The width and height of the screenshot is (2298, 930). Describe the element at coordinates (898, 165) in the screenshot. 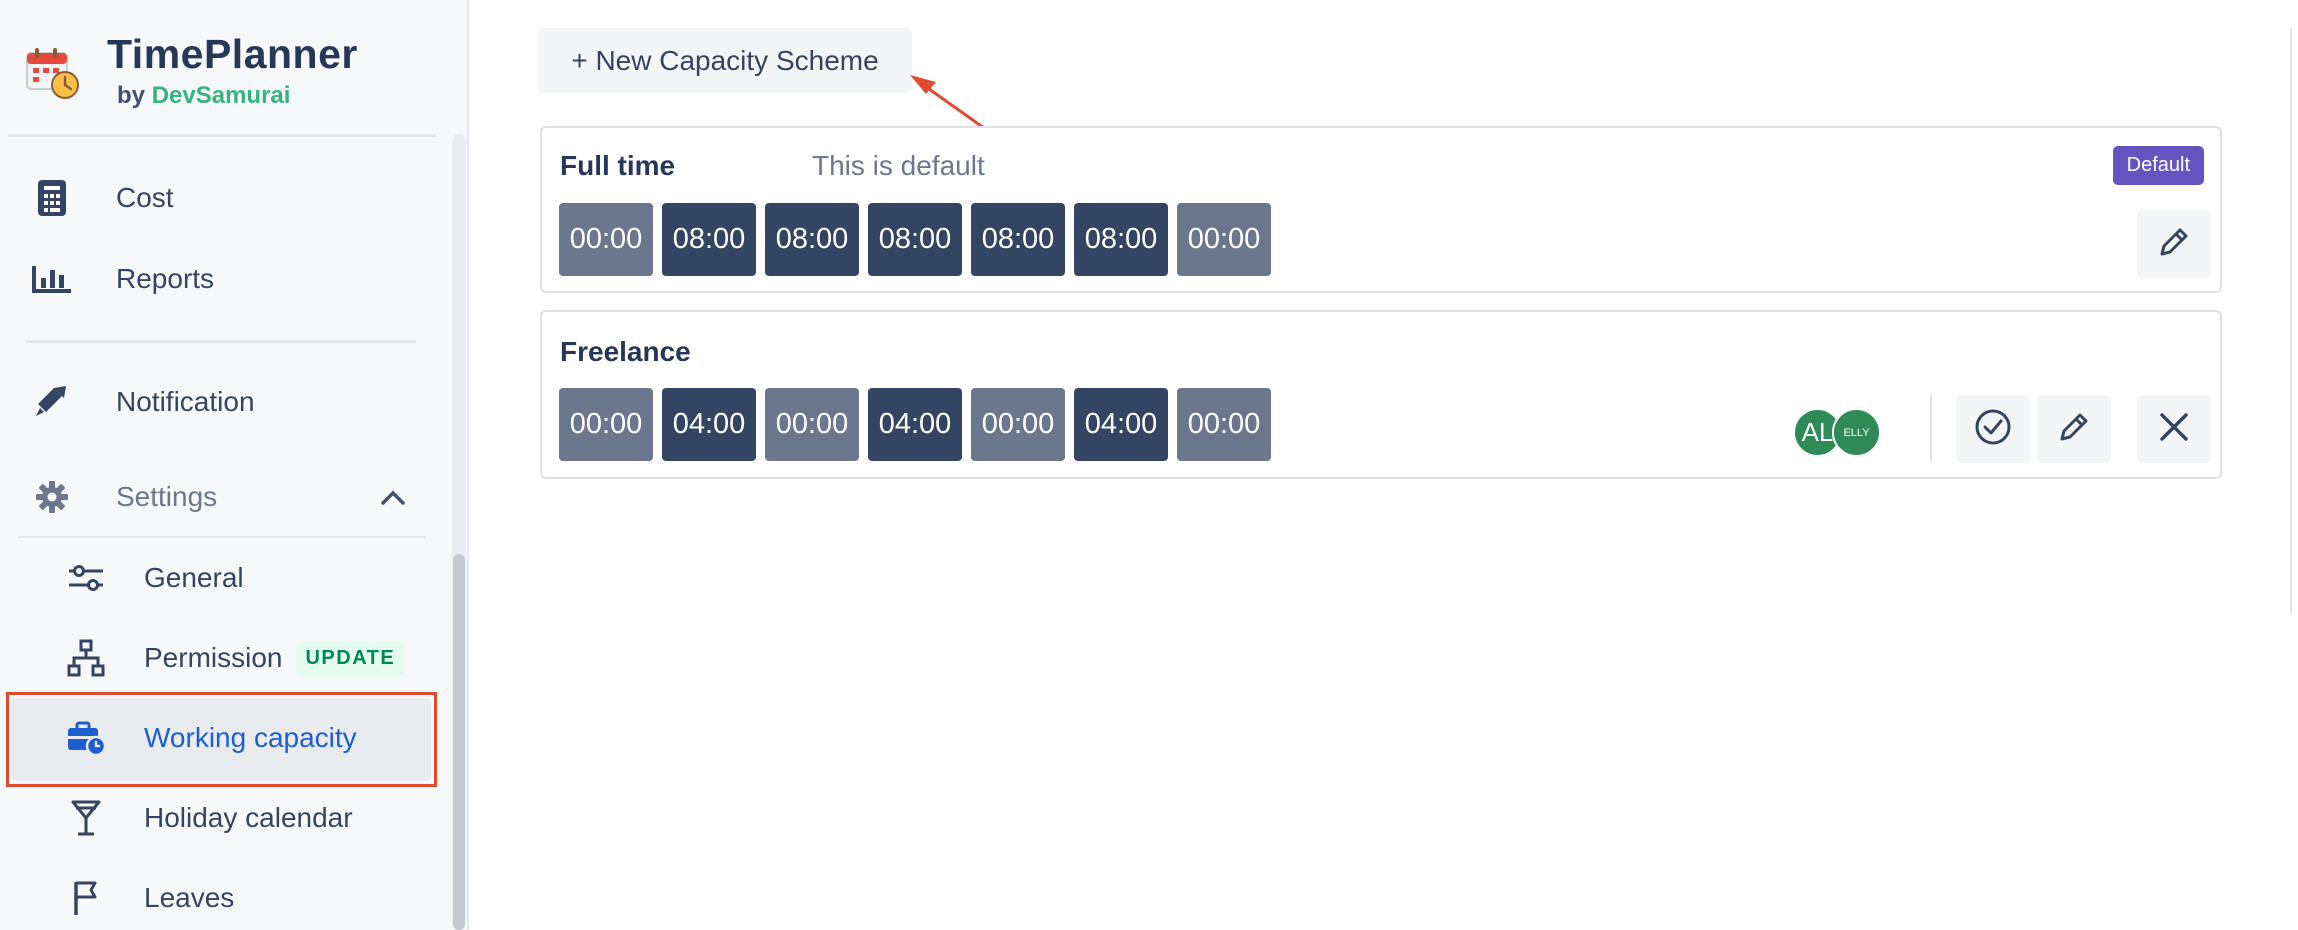

I see `scheme-description: This is default` at that location.